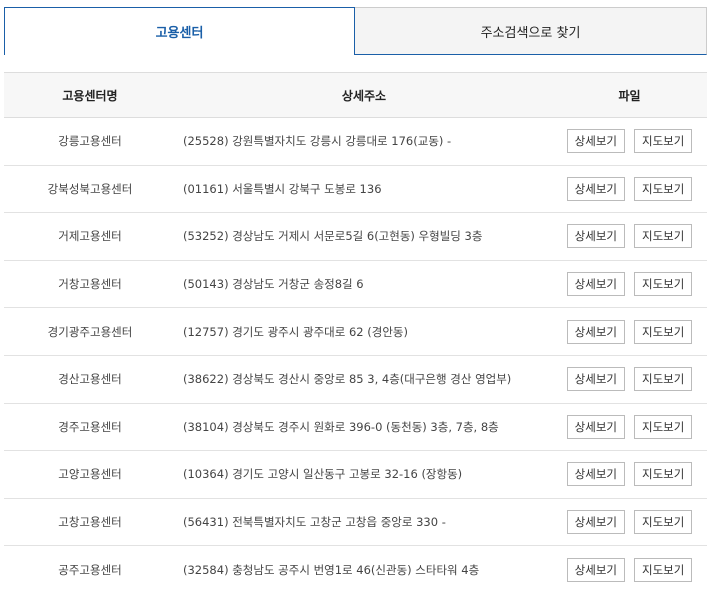 This screenshot has width=719, height=589. Describe the element at coordinates (323, 474) in the screenshot. I see `center-address: (10364) 경기도 고양시 일산동구 고봉로 32-16 (장항동)` at that location.